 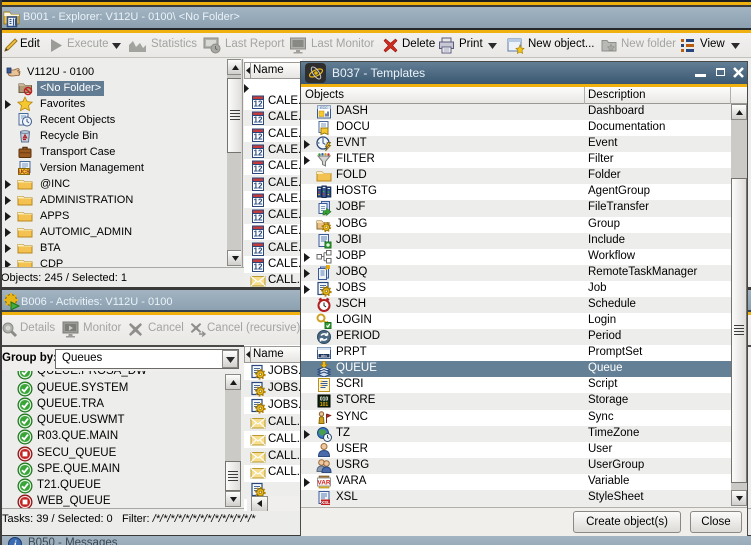 What do you see at coordinates (324, 405) in the screenshot?
I see `svg-text: 101` at bounding box center [324, 405].